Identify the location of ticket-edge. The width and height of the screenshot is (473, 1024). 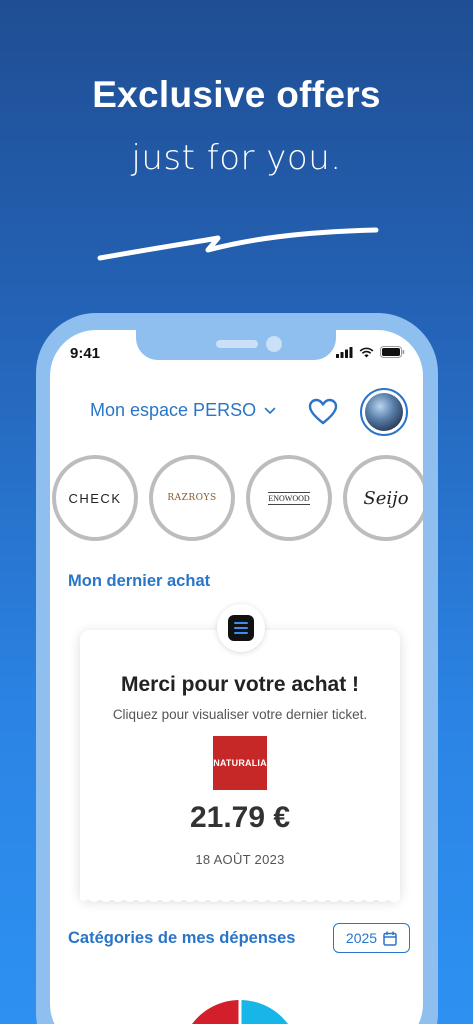
(240, 897).